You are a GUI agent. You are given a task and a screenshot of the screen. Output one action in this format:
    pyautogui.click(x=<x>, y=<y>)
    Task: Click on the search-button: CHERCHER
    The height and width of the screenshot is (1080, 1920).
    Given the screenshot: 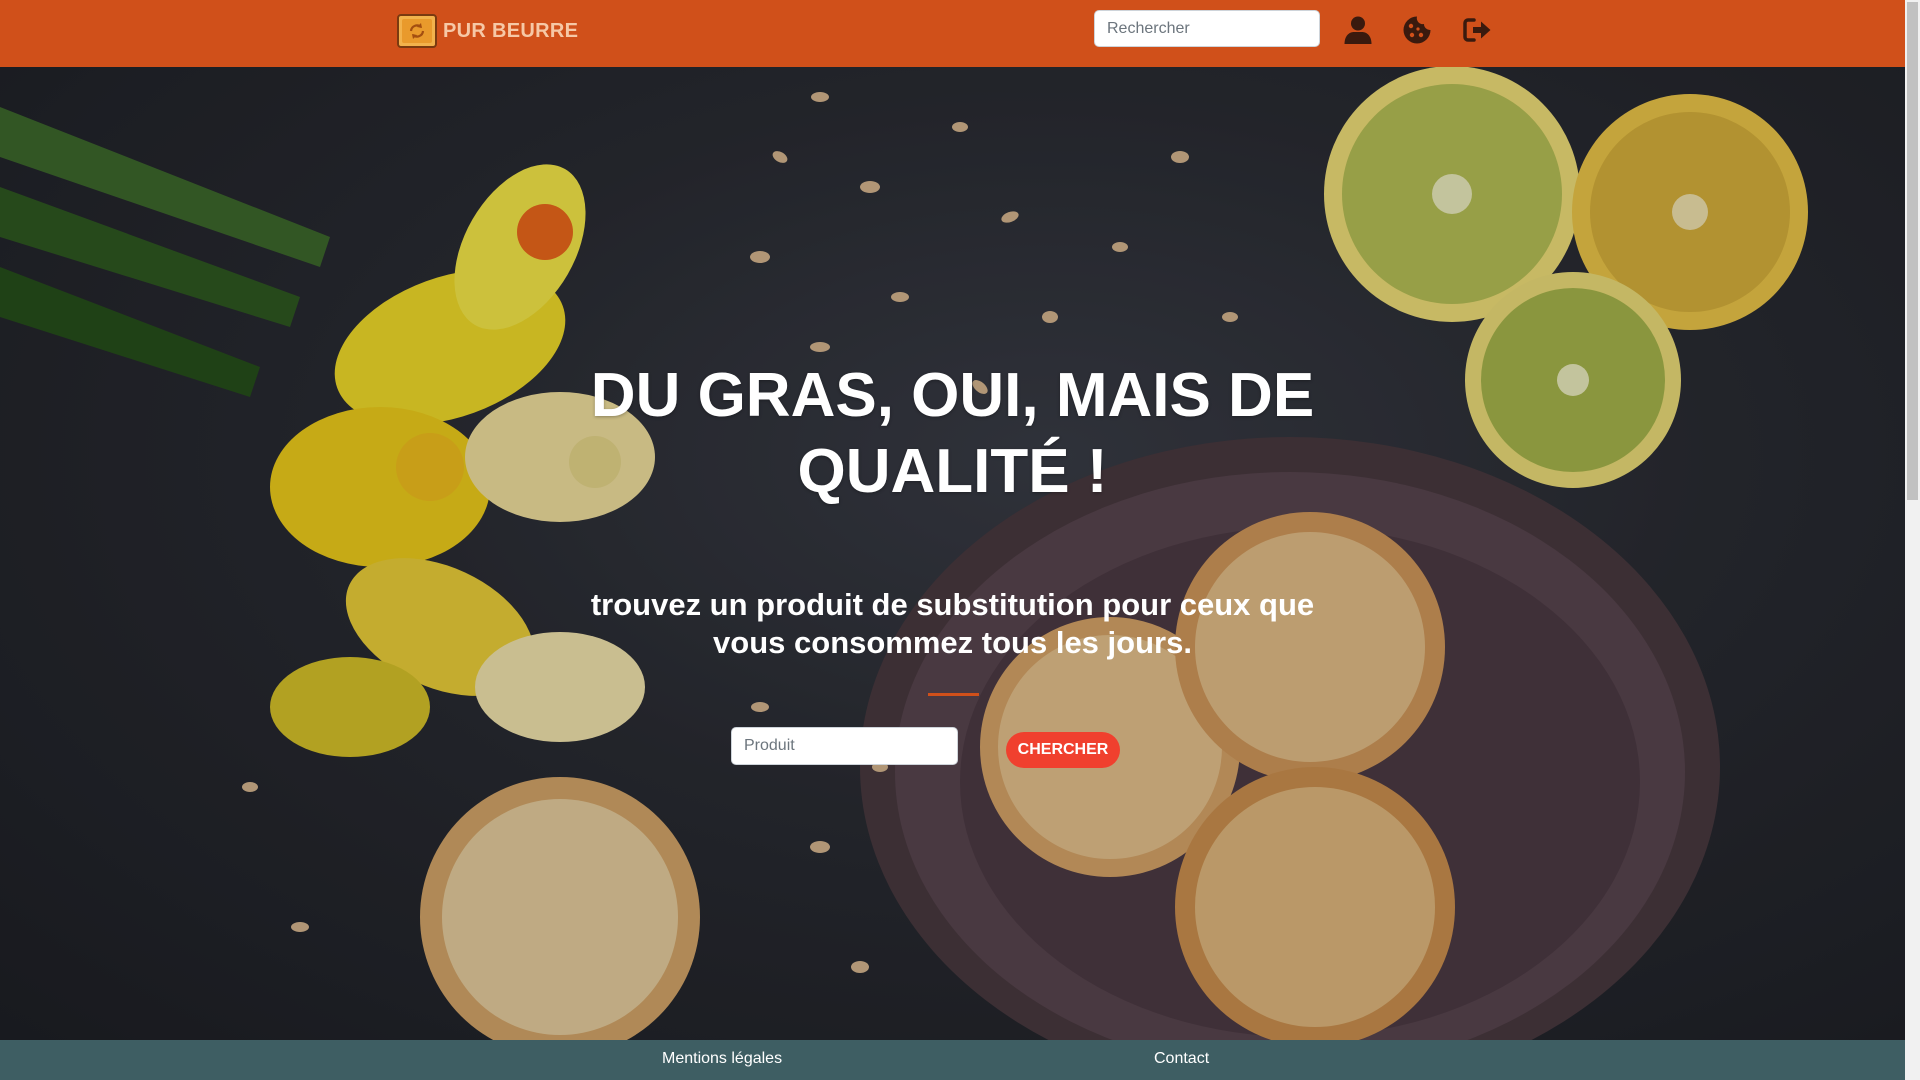 What is the action you would take?
    pyautogui.click(x=1063, y=750)
    